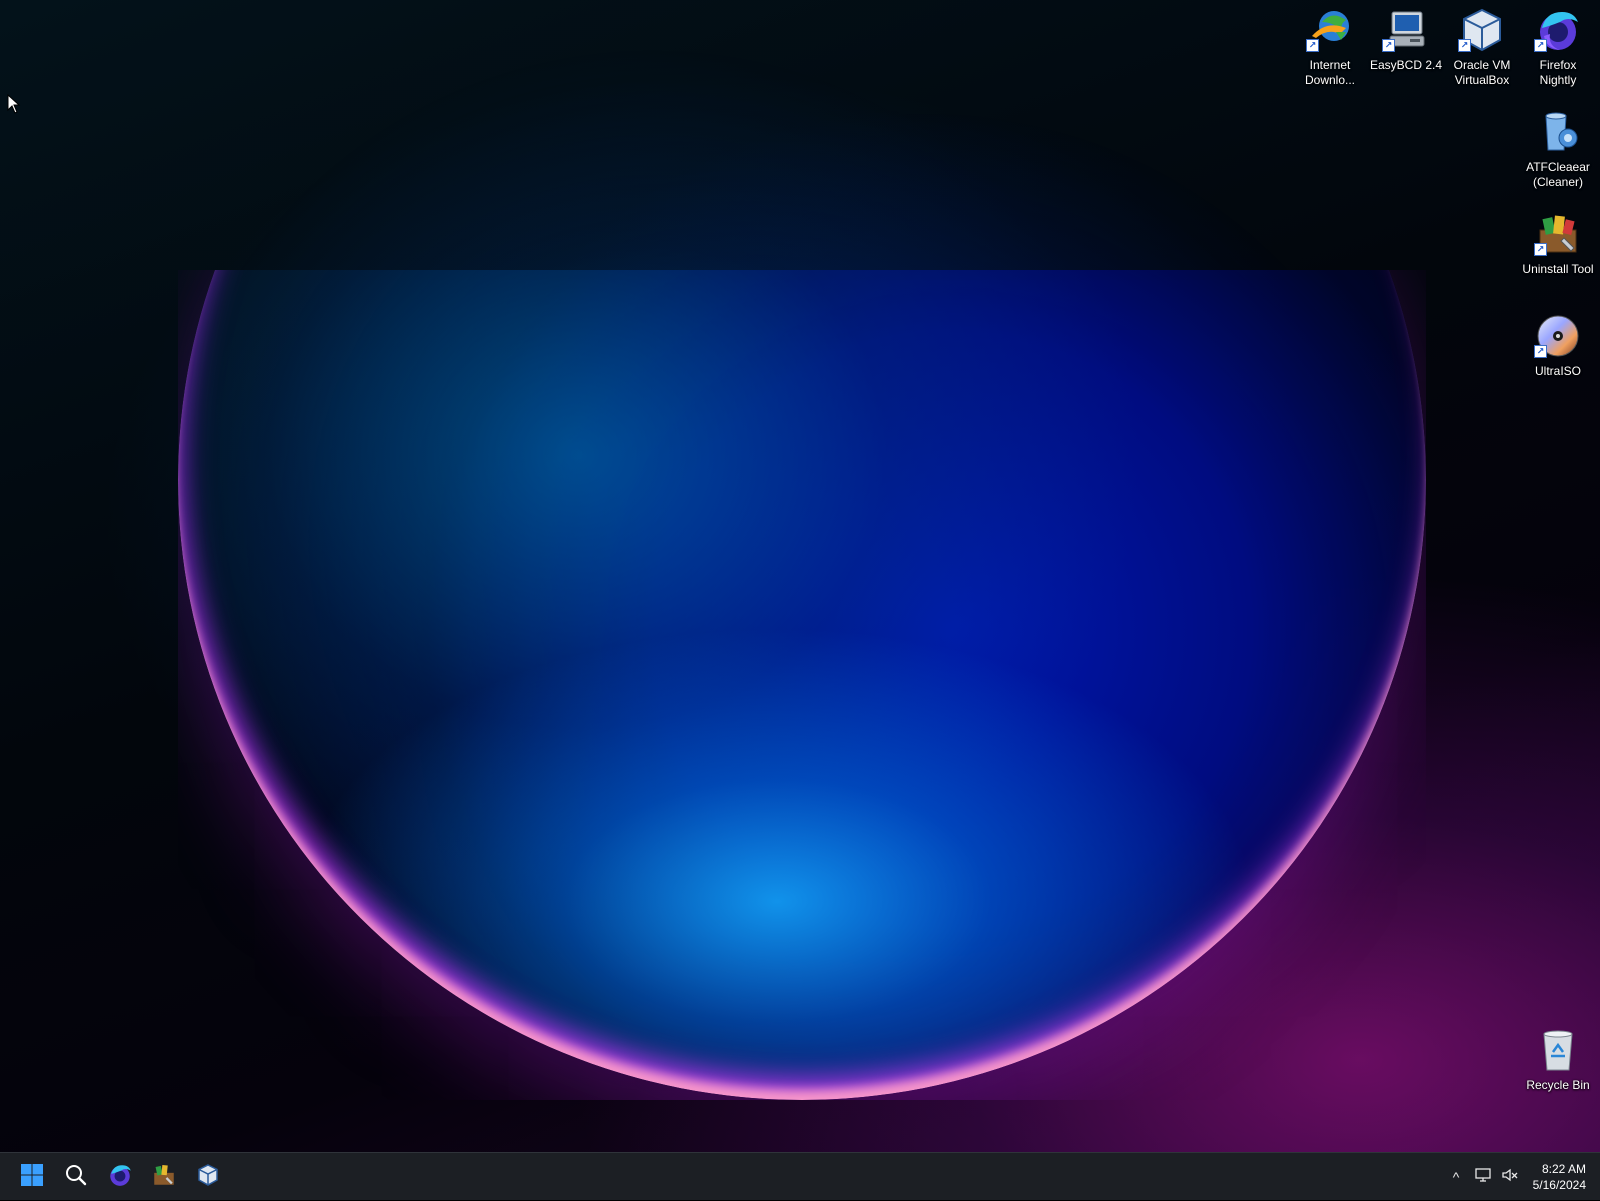 The image size is (1600, 1201). I want to click on search-icon, so click(76, 1177).